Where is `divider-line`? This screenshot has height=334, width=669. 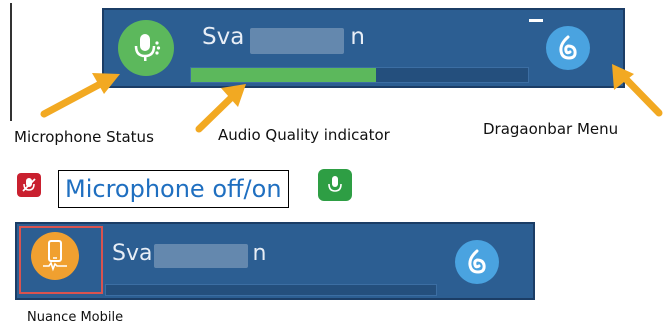 divider-line is located at coordinates (11, 62).